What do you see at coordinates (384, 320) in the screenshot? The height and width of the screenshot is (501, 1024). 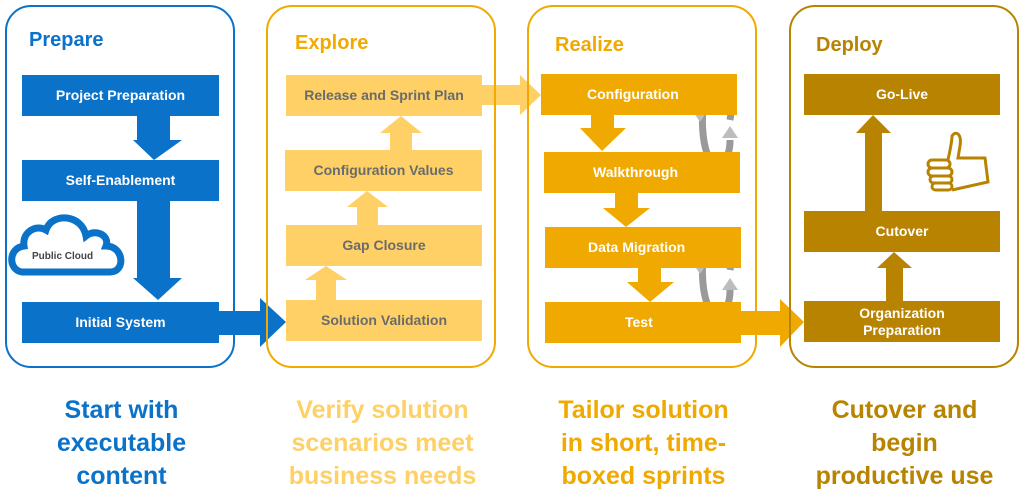 I see `step-solution-validation: Solution Validation` at bounding box center [384, 320].